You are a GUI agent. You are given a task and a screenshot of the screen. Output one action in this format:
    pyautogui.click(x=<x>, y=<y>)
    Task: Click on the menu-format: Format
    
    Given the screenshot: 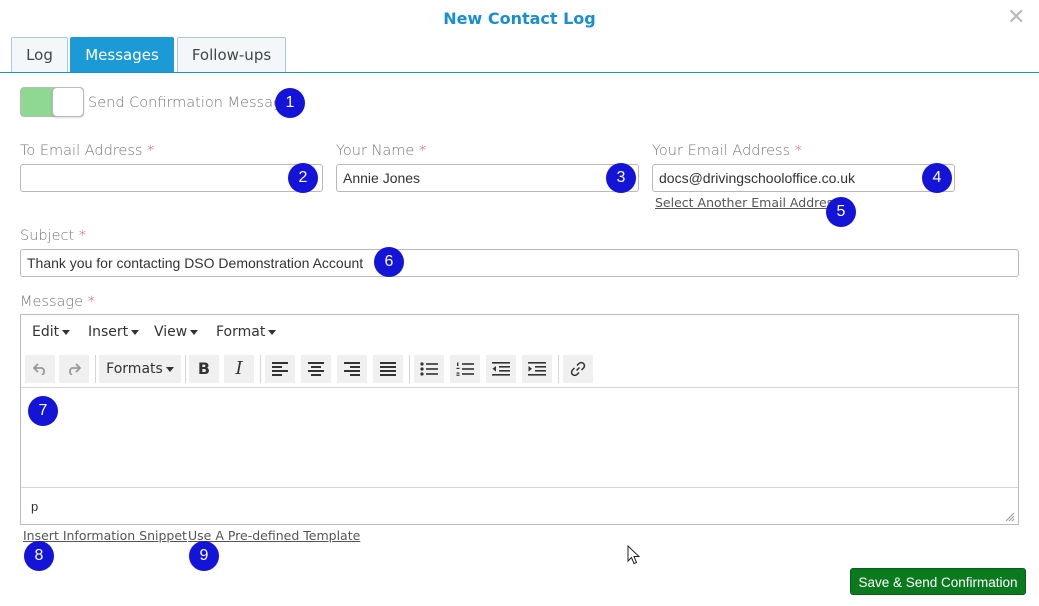 What is the action you would take?
    pyautogui.click(x=246, y=332)
    